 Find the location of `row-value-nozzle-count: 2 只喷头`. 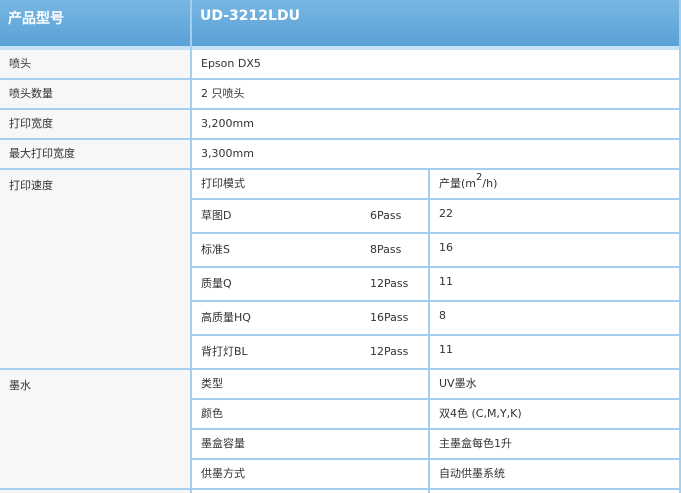

row-value-nozzle-count: 2 只喷头 is located at coordinates (436, 94).